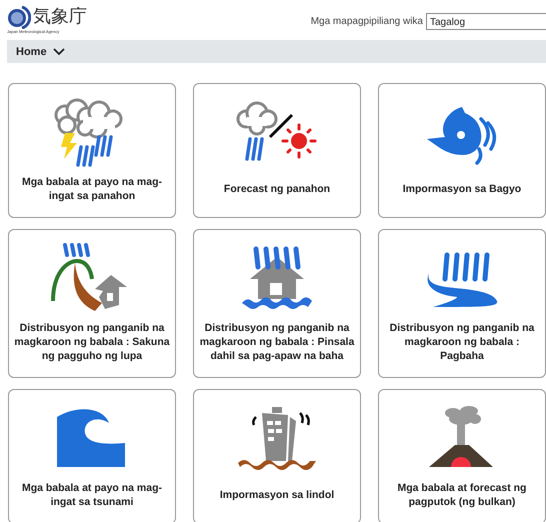 The image size is (546, 522). What do you see at coordinates (92, 303) in the screenshot?
I see `category-card: Distribusyon ng panganib na magkaroon ng babala : Sakuna ng pagguho ng lupa` at bounding box center [92, 303].